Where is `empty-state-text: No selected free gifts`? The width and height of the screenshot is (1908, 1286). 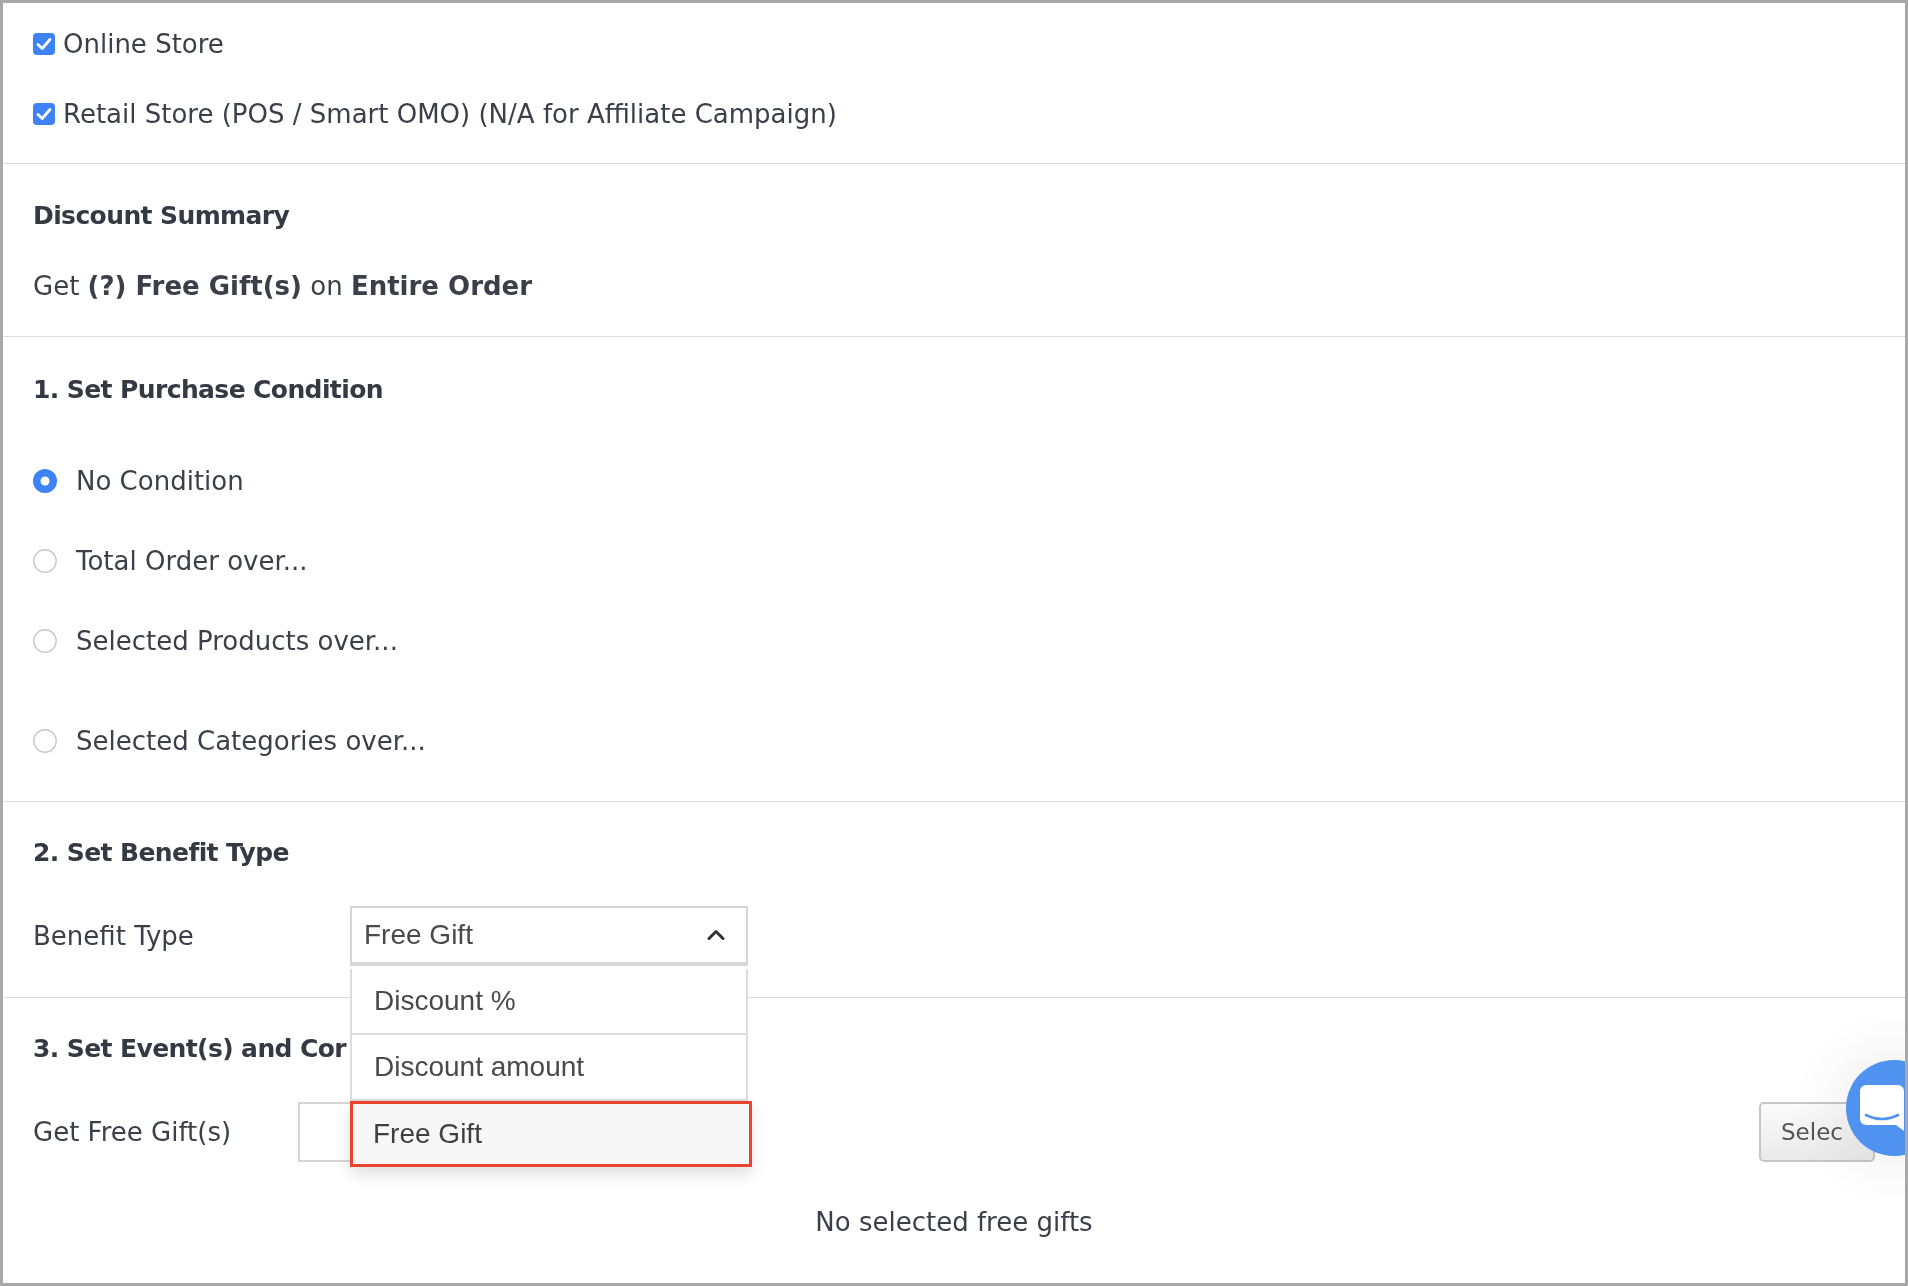
empty-state-text: No selected free gifts is located at coordinates (954, 1222).